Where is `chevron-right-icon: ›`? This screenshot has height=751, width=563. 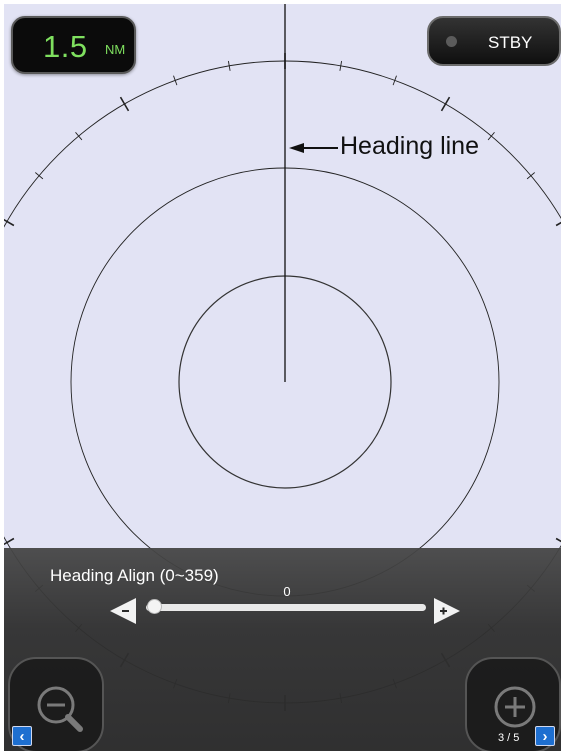
chevron-right-icon: › is located at coordinates (545, 736).